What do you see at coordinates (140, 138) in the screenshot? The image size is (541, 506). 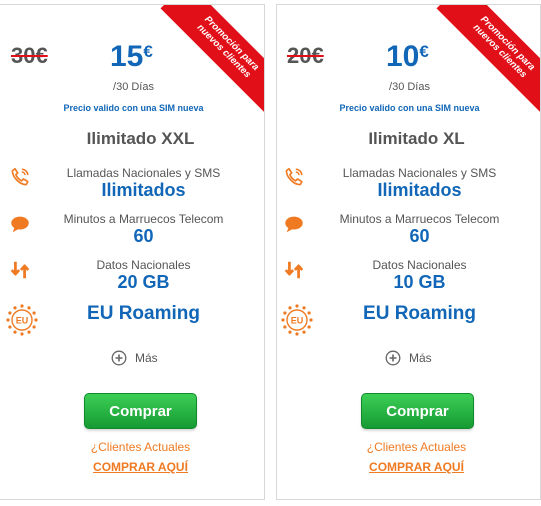 I see `plan-name: Ilimitado XXL` at bounding box center [140, 138].